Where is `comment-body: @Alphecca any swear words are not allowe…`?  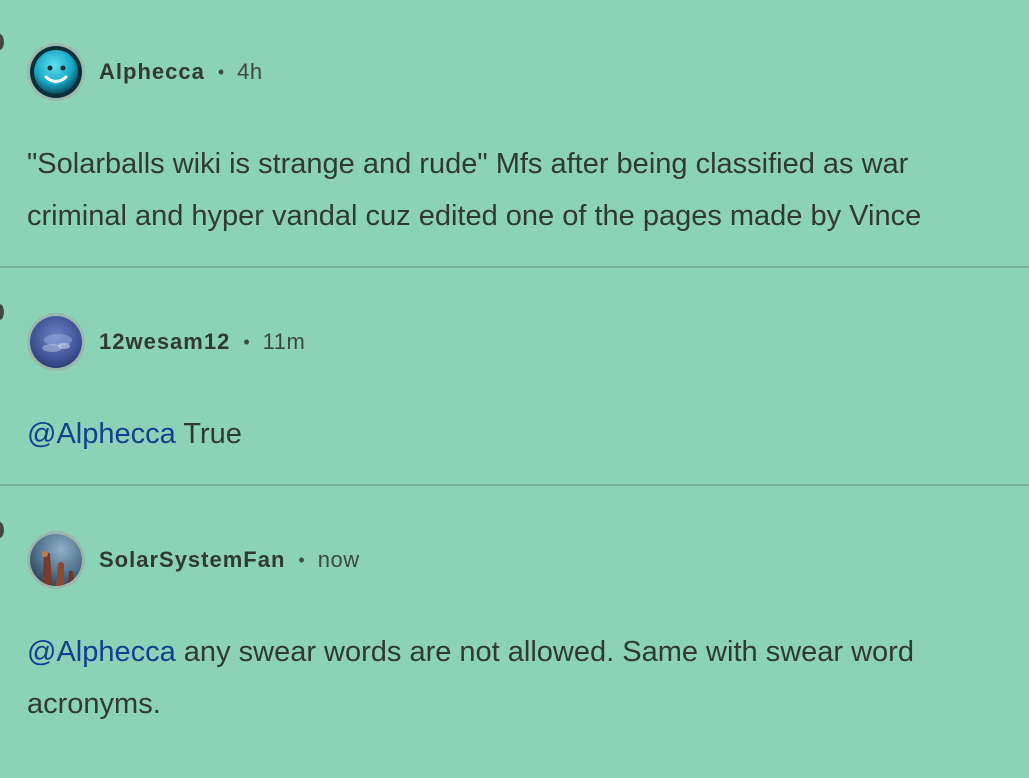
comment-body: @Alphecca any swear words are not allowe… is located at coordinates (528, 678).